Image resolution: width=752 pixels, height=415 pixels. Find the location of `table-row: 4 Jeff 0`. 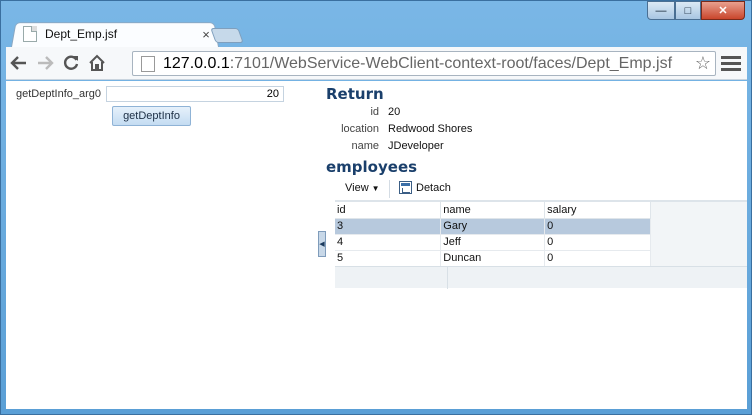

table-row: 4 Jeff 0 is located at coordinates (493, 242).